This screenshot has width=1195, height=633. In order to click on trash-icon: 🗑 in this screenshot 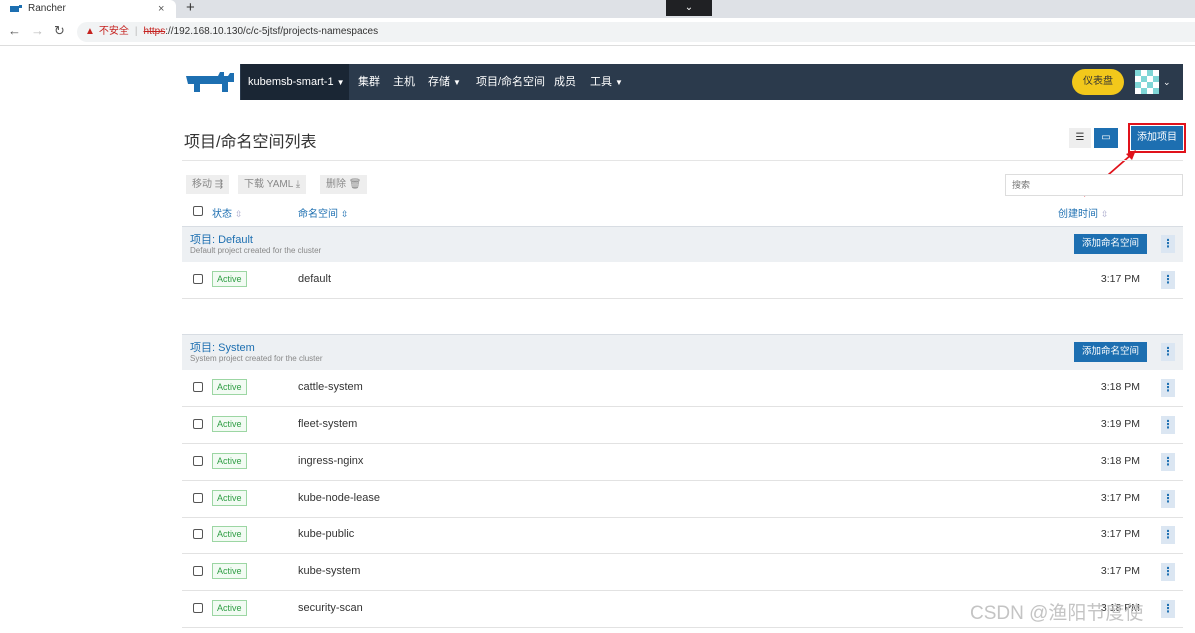, I will do `click(355, 184)`.